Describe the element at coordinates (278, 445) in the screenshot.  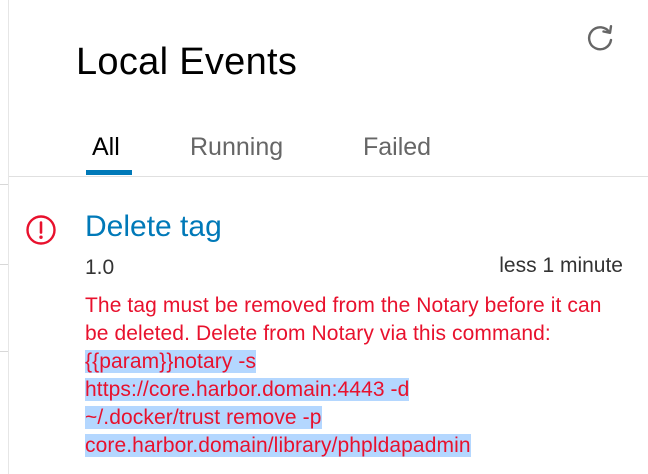
I see `selected-command-line: core.harbor.domain/library/phpldapadmin` at that location.